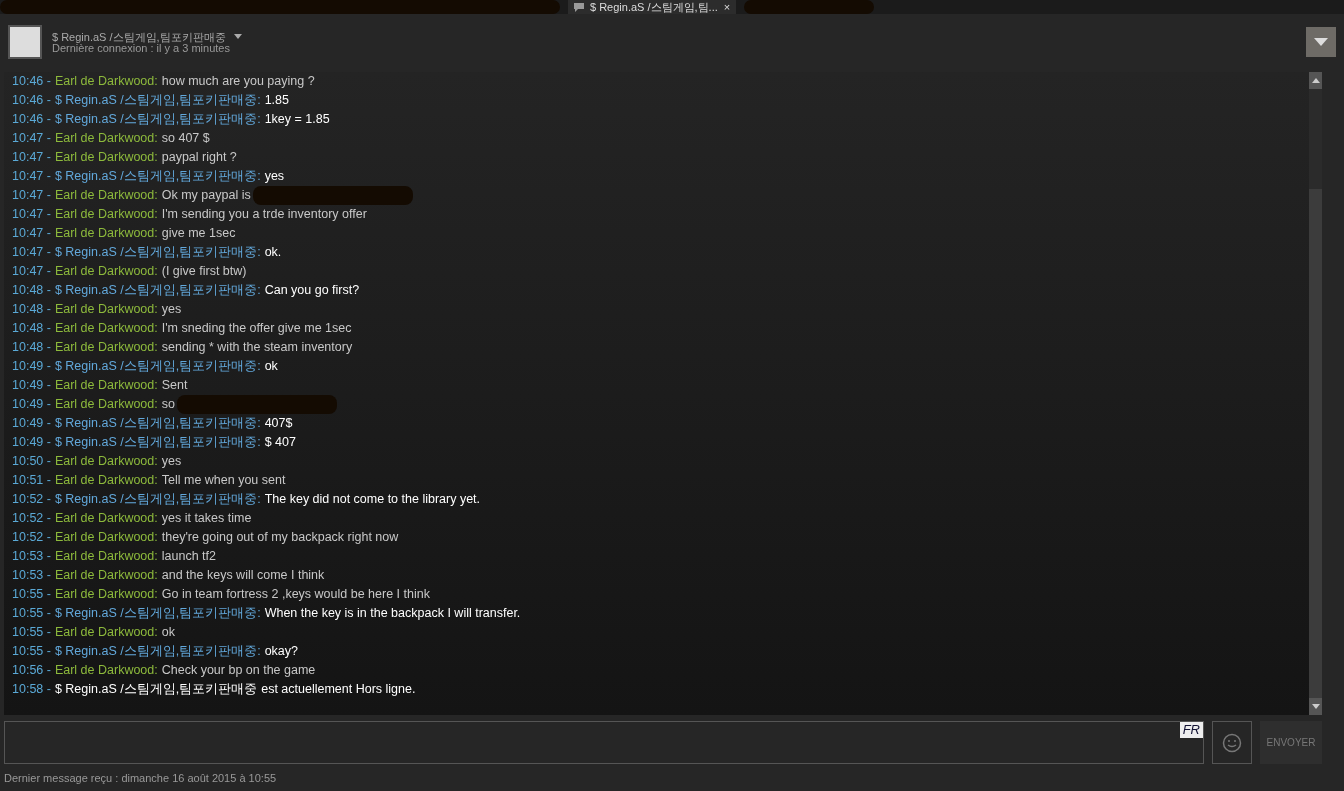  What do you see at coordinates (372, 499) in the screenshot?
I see `message-text: The key did not come to the library yet.` at bounding box center [372, 499].